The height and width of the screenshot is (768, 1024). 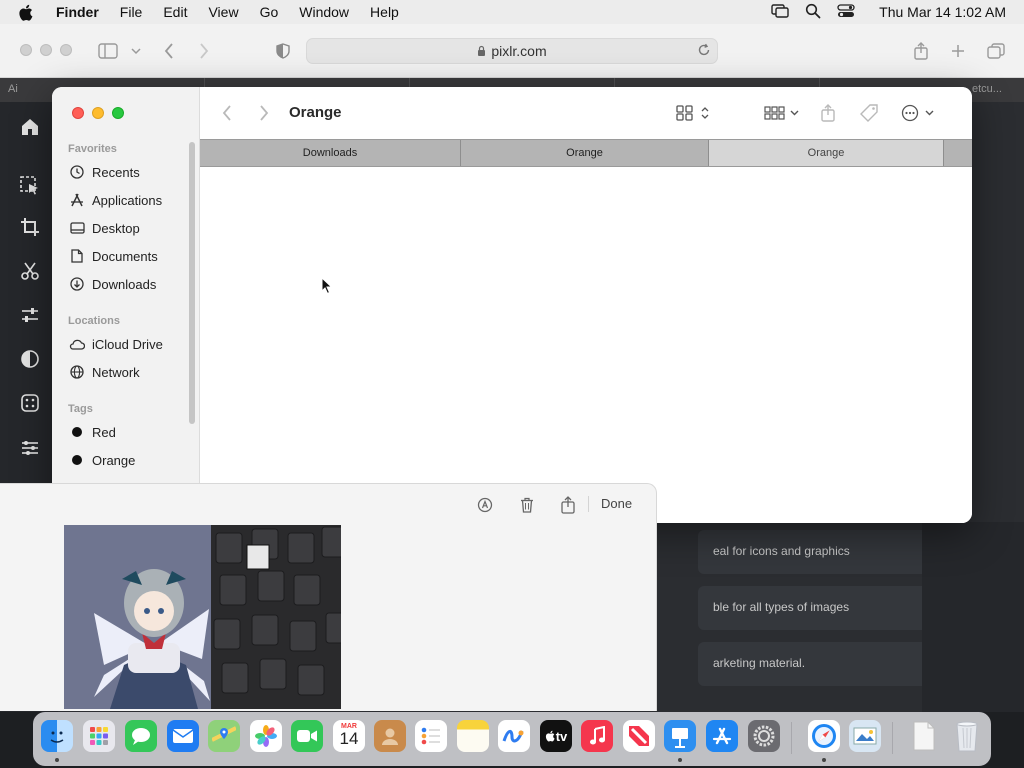 I want to click on dock-messages, so click(x=141, y=736).